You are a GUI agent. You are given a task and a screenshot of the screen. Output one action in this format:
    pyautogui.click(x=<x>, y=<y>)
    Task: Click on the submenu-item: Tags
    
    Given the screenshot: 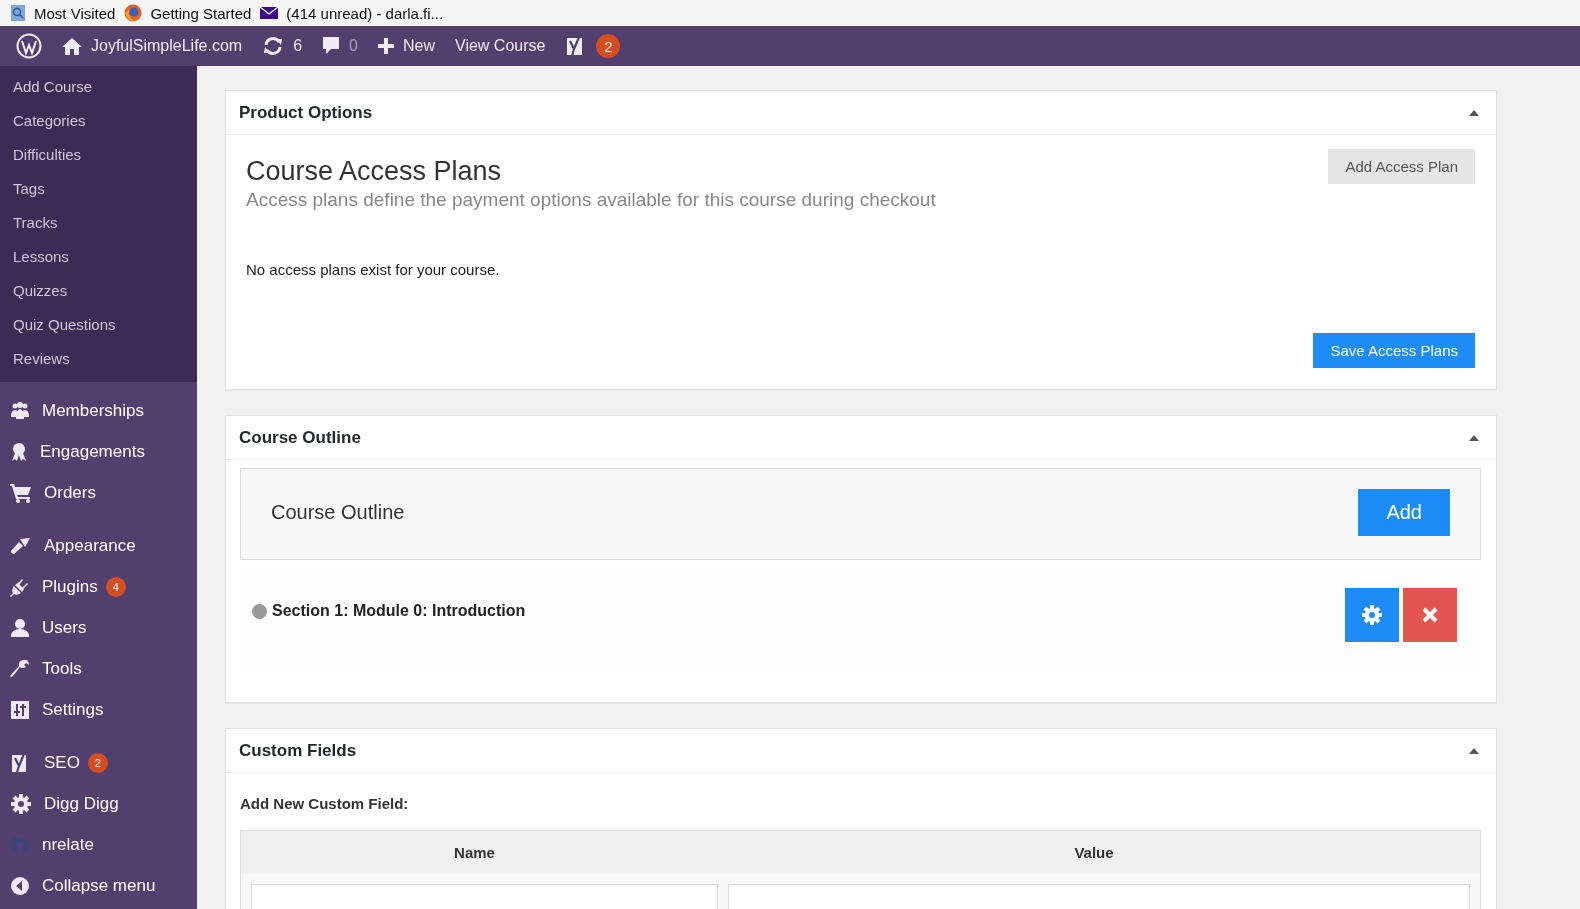 What is the action you would take?
    pyautogui.click(x=98, y=189)
    